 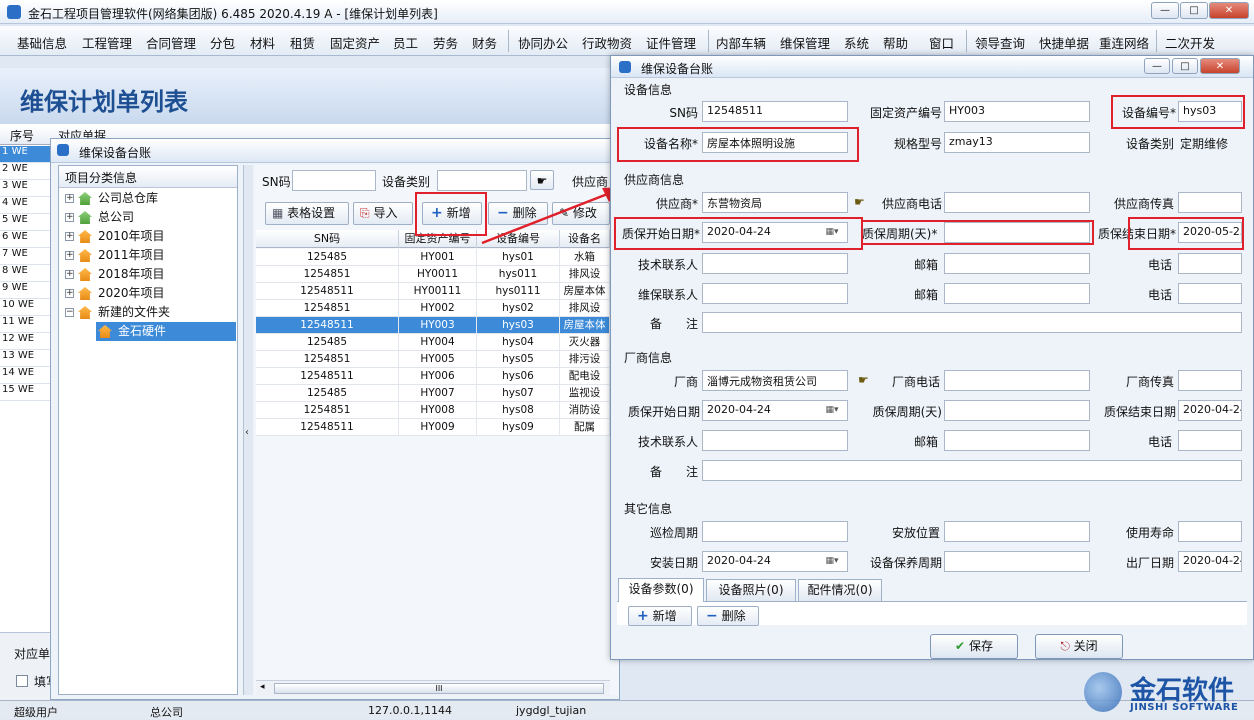 I want to click on add-button: + 新增, so click(x=452, y=213).